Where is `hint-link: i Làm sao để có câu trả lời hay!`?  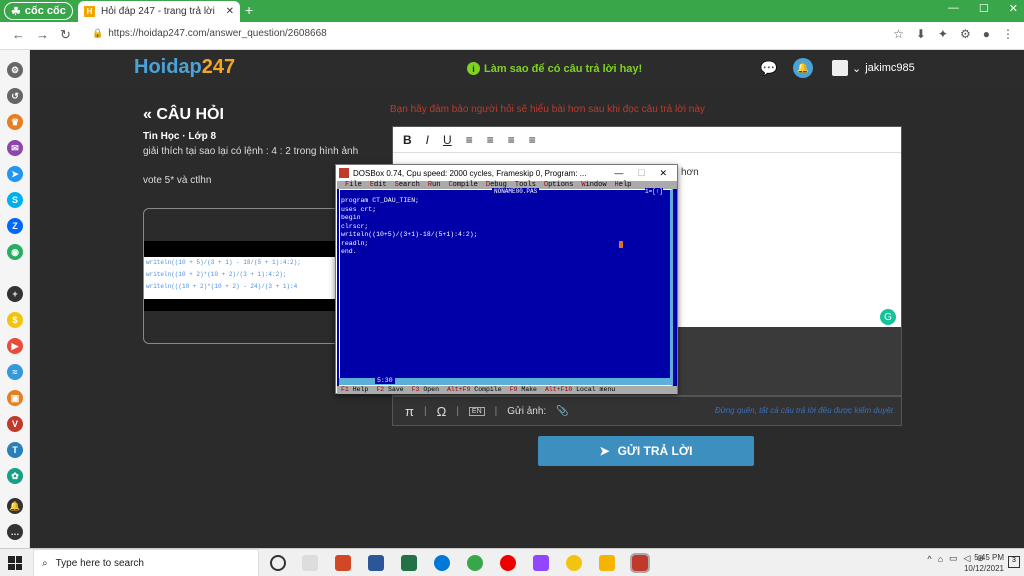
hint-link: i Làm sao để có câu trả lời hay! is located at coordinates (554, 68).